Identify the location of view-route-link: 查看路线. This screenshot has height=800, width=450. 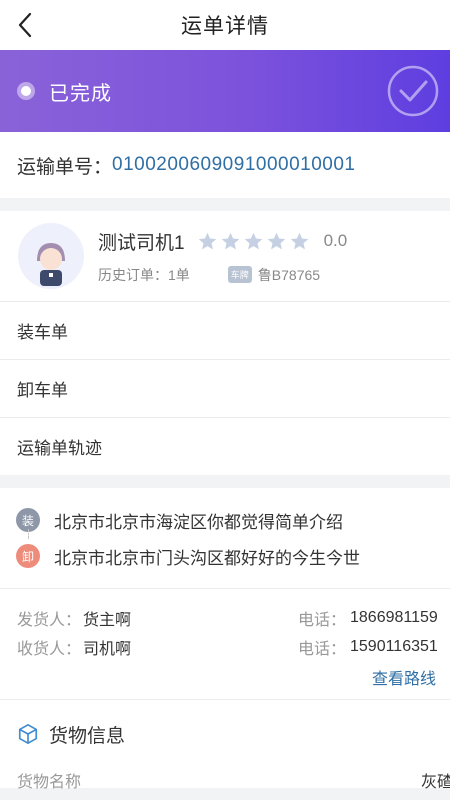
(225, 680).